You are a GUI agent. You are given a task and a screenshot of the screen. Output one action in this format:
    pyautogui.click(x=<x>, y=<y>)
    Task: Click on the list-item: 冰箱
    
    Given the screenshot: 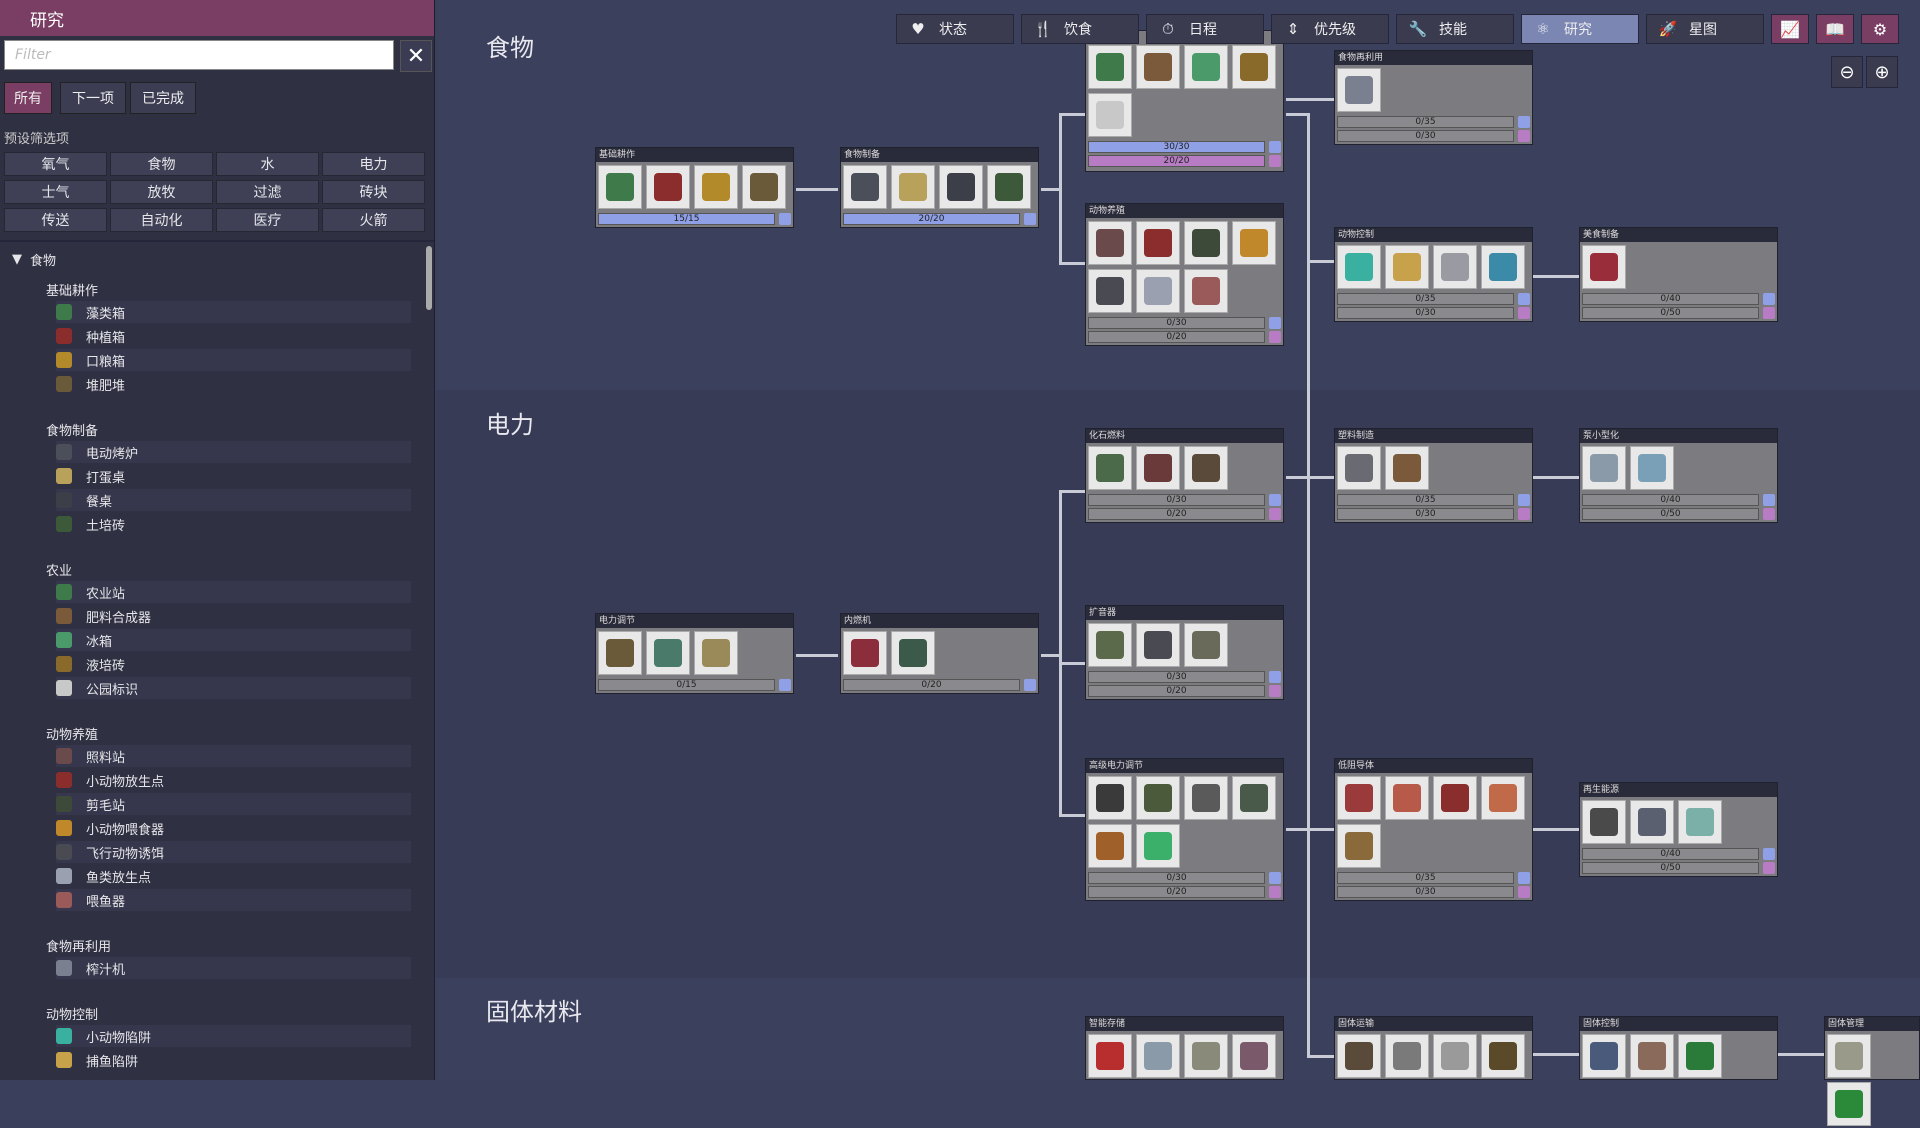 What is the action you would take?
    pyautogui.click(x=233, y=640)
    